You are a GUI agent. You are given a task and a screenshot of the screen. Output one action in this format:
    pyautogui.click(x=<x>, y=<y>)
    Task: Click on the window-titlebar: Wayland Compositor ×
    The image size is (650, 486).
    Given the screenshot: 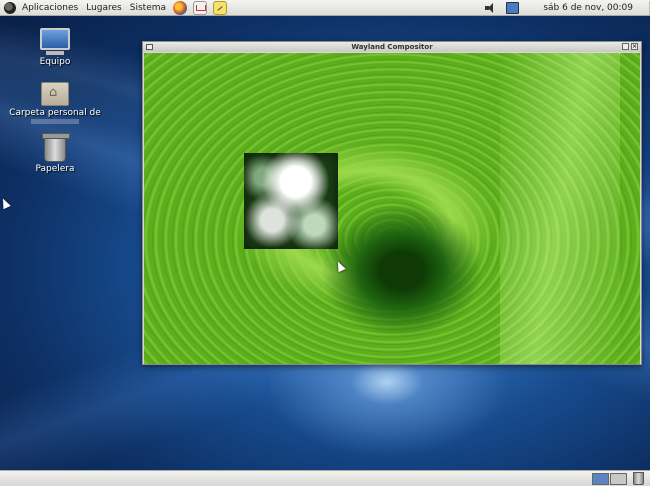 What is the action you would take?
    pyautogui.click(x=392, y=47)
    